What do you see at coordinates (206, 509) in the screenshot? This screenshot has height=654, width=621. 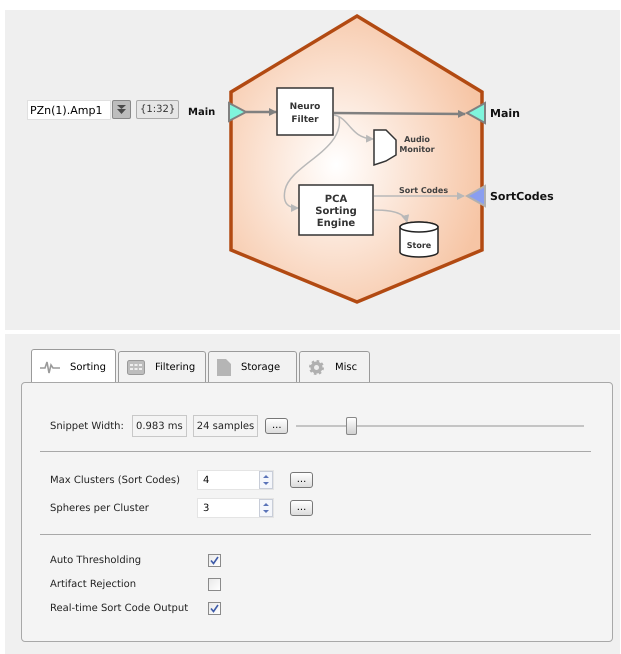 I see `spin-value: 3` at bounding box center [206, 509].